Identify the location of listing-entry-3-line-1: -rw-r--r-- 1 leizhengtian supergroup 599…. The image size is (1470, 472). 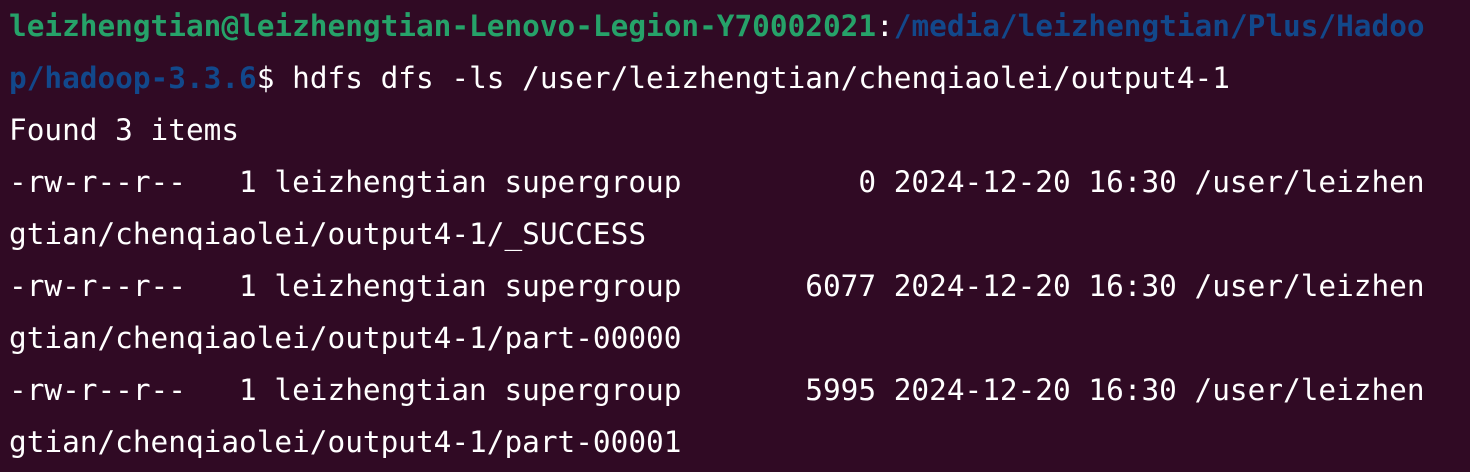
(717, 390).